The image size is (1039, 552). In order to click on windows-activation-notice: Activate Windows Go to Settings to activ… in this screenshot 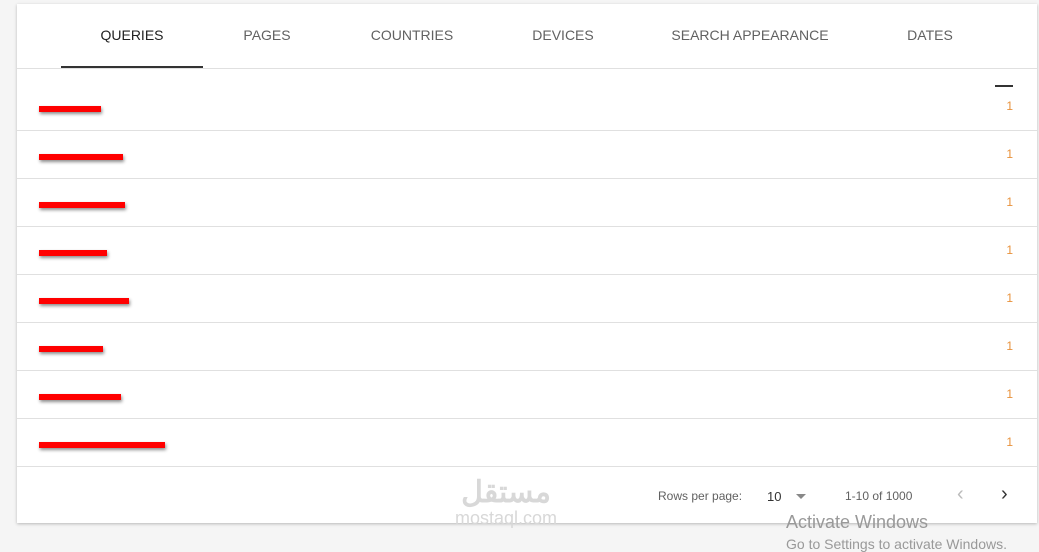, I will do `click(896, 532)`.